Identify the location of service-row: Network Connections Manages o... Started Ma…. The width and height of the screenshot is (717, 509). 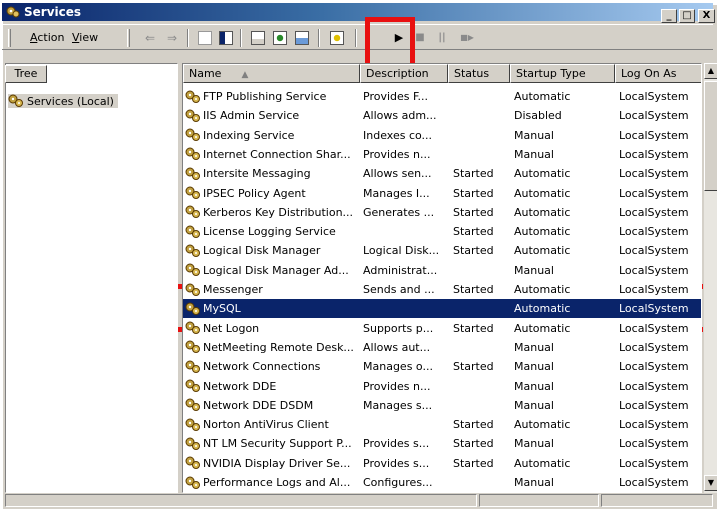
(442, 366).